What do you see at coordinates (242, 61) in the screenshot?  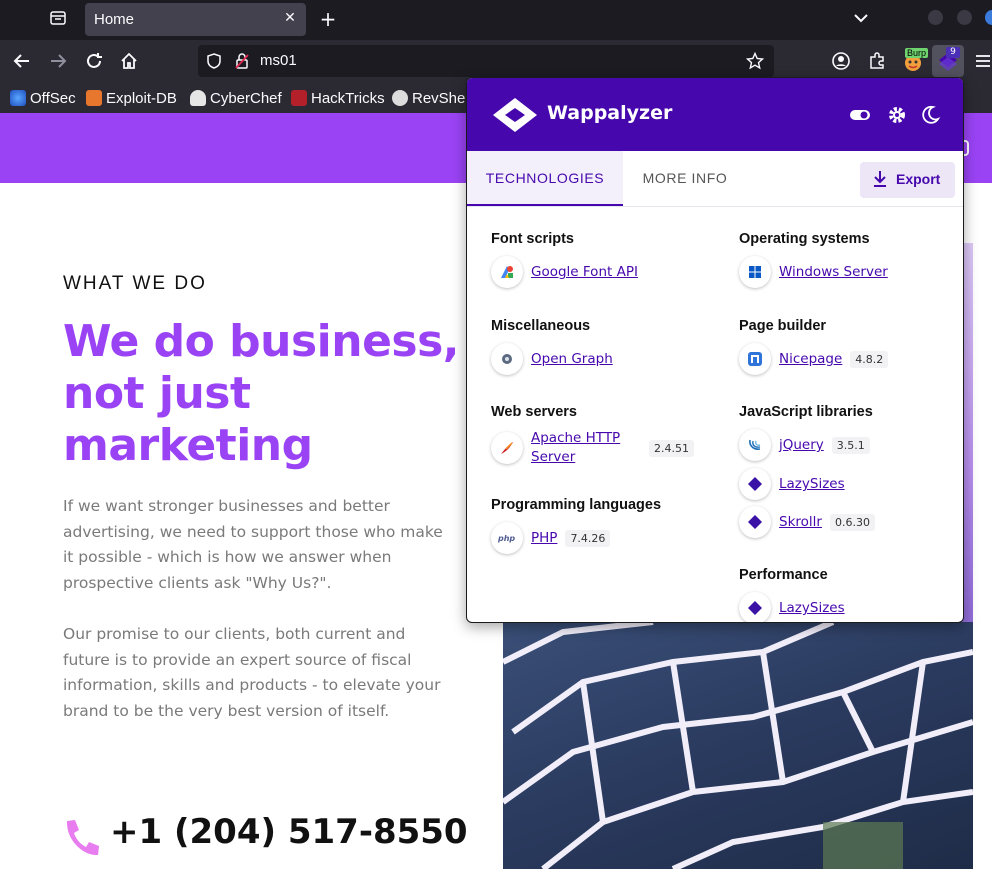 I see `insecure-lock-icon` at bounding box center [242, 61].